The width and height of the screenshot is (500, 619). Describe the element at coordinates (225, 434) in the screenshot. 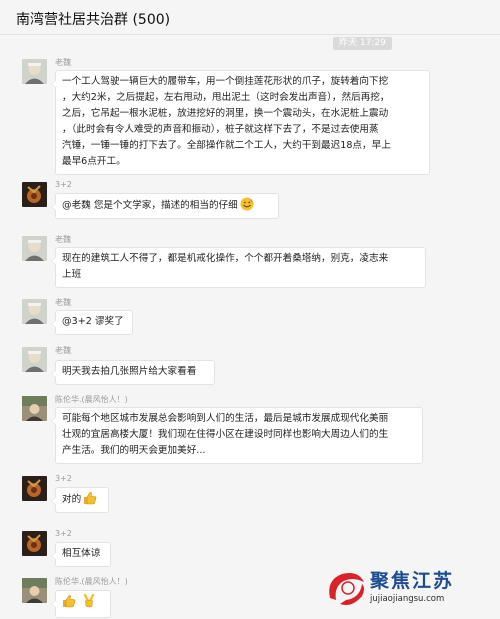

I see `message-text: 壮观的宜居高楼大厦！我们现在住得小区在建设时同样也影响大周边人们的生` at that location.